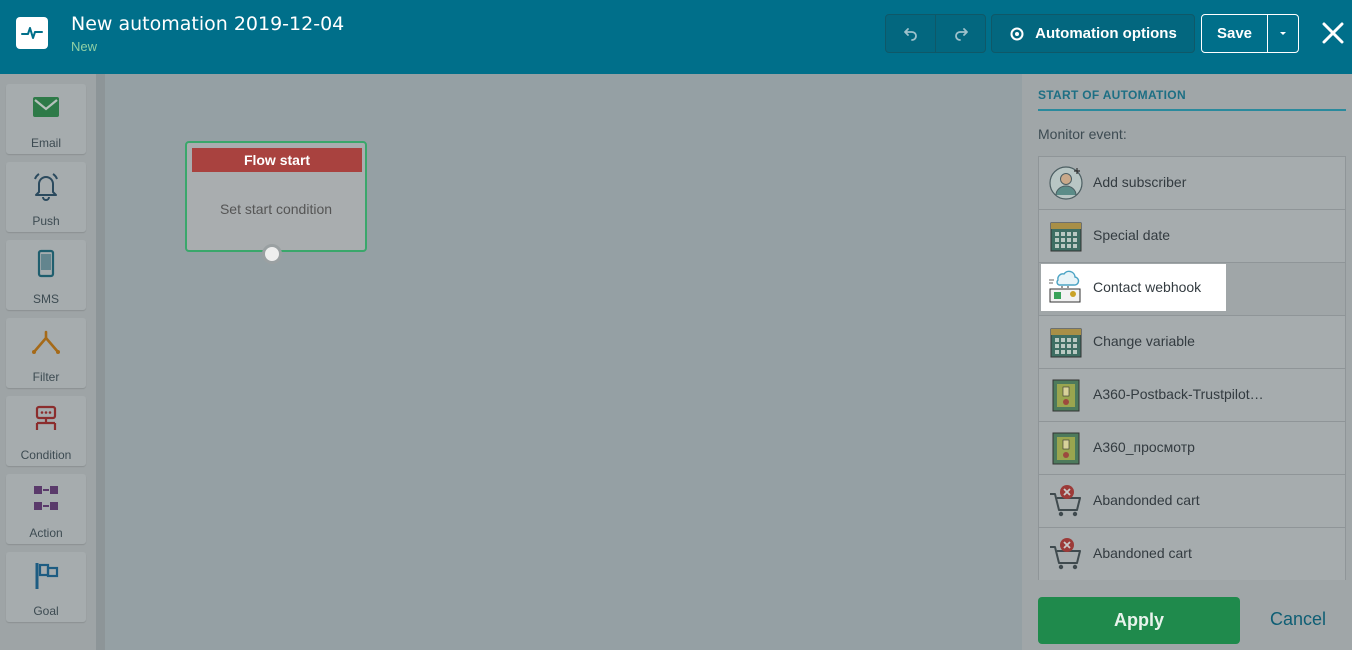  What do you see at coordinates (46, 107) in the screenshot?
I see `email-icon` at bounding box center [46, 107].